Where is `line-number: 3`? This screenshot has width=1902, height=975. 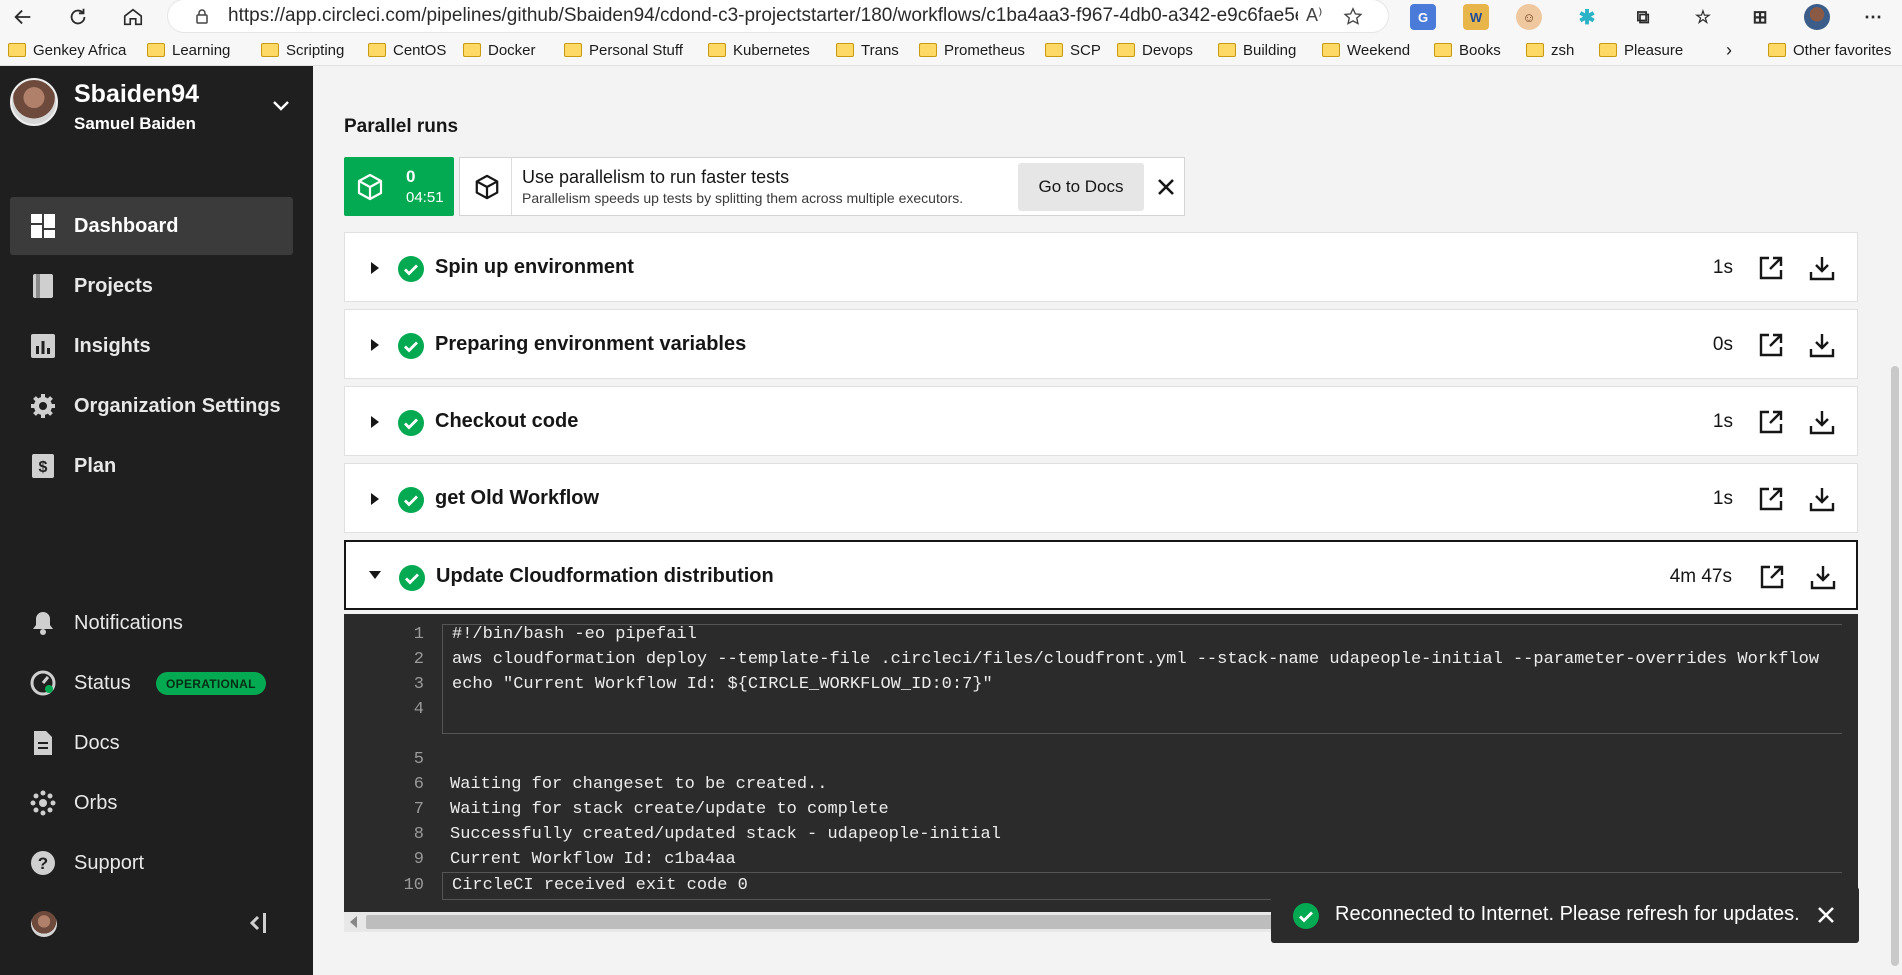 line-number: 3 is located at coordinates (418, 684).